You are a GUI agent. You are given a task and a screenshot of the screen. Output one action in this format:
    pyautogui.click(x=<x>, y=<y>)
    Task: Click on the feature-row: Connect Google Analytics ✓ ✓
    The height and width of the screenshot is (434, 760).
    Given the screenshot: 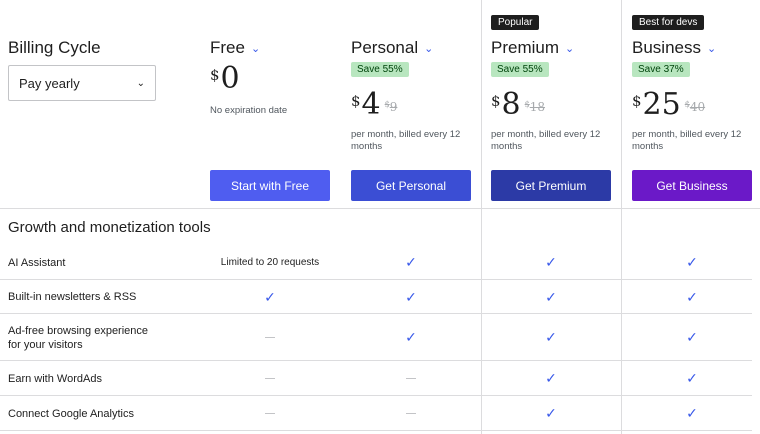 What is the action you would take?
    pyautogui.click(x=376, y=413)
    